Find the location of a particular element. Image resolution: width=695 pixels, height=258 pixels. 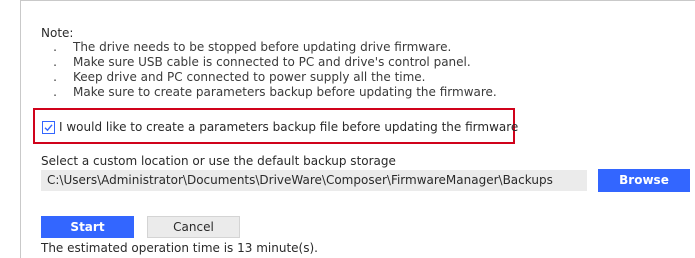

start-button: Start is located at coordinates (87, 227).